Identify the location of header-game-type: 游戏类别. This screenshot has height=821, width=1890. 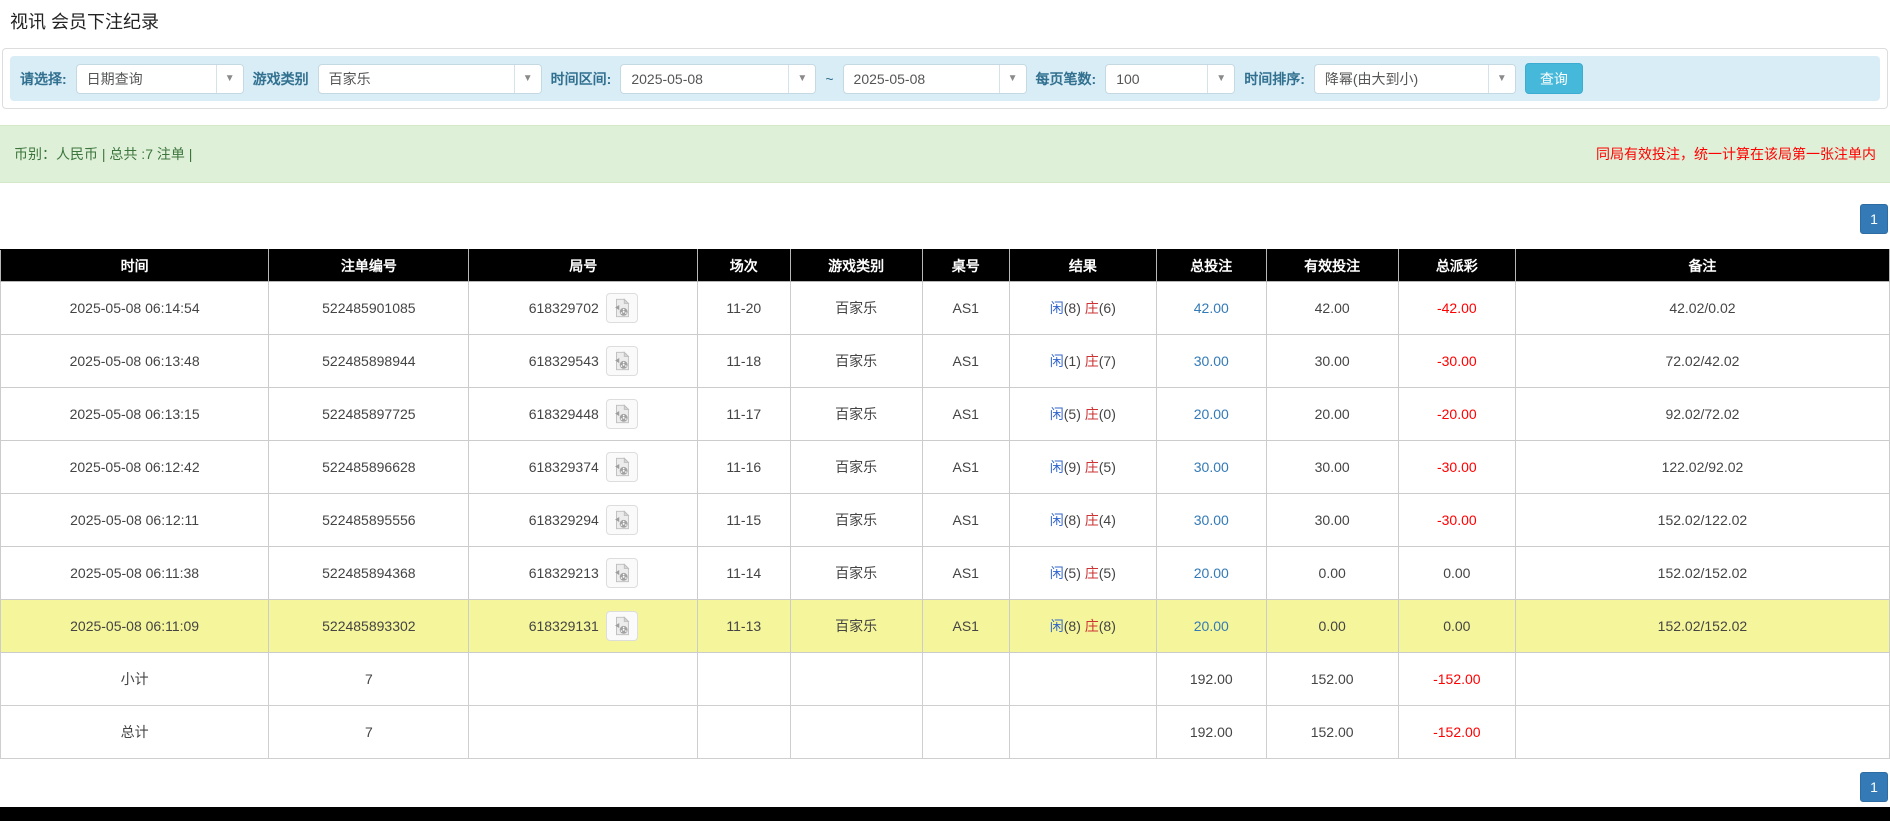
(856, 265).